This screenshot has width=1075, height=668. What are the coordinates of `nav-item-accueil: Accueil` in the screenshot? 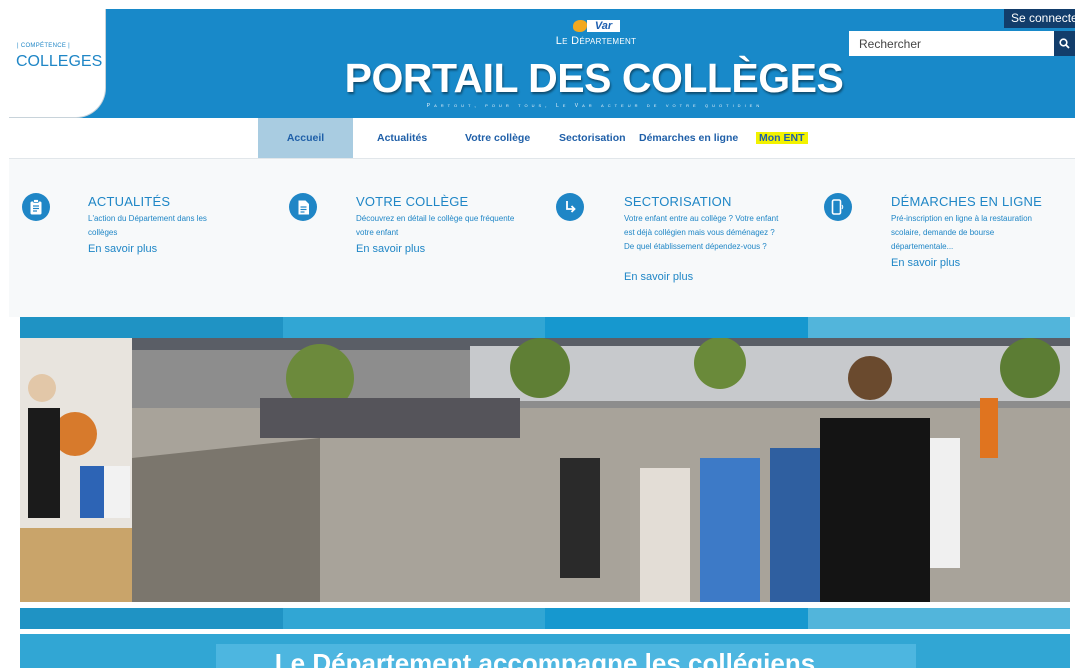 It's located at (305, 138).